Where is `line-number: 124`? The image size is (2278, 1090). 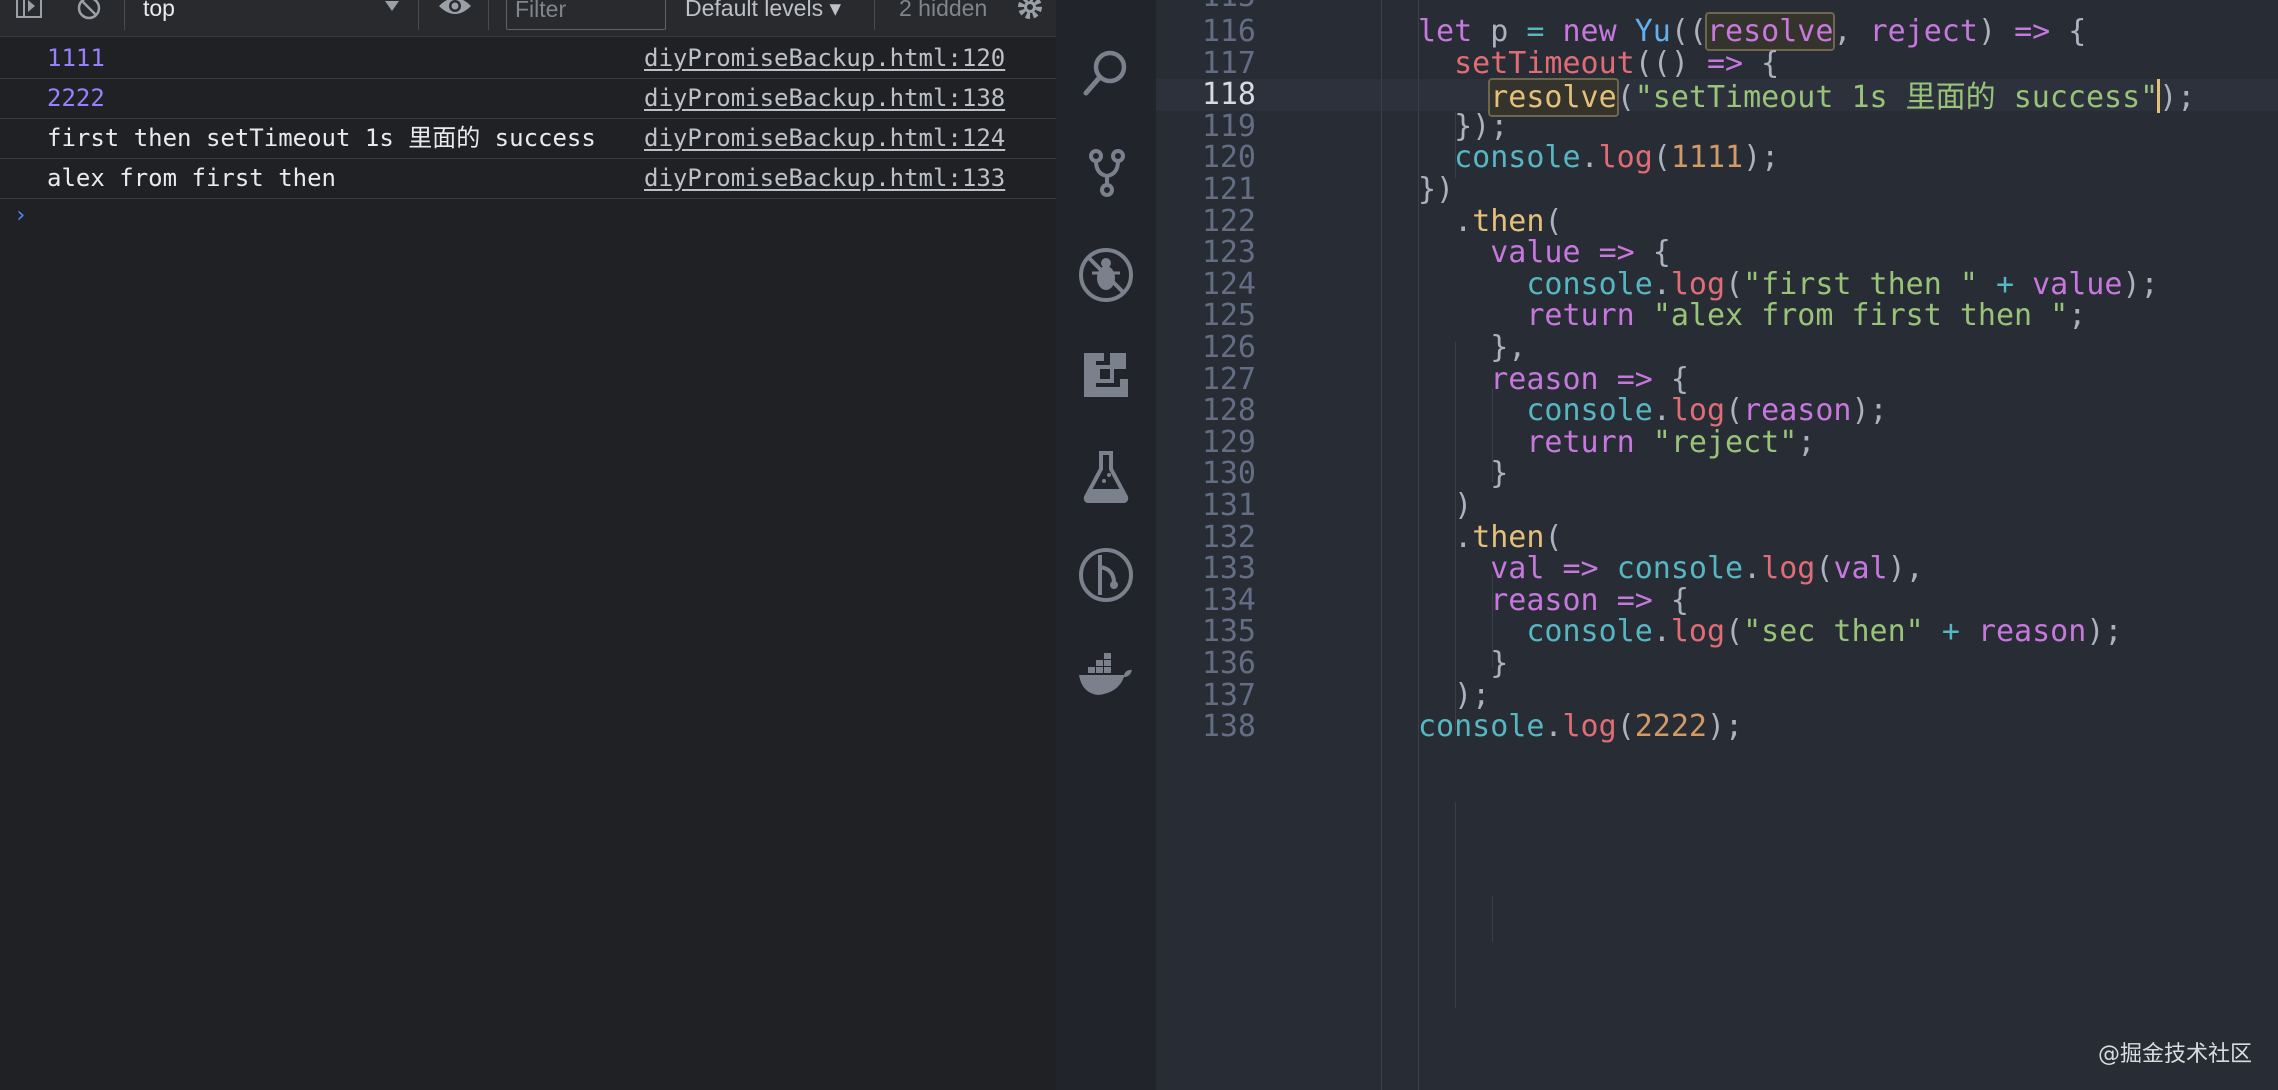 line-number: 124 is located at coordinates (1228, 284).